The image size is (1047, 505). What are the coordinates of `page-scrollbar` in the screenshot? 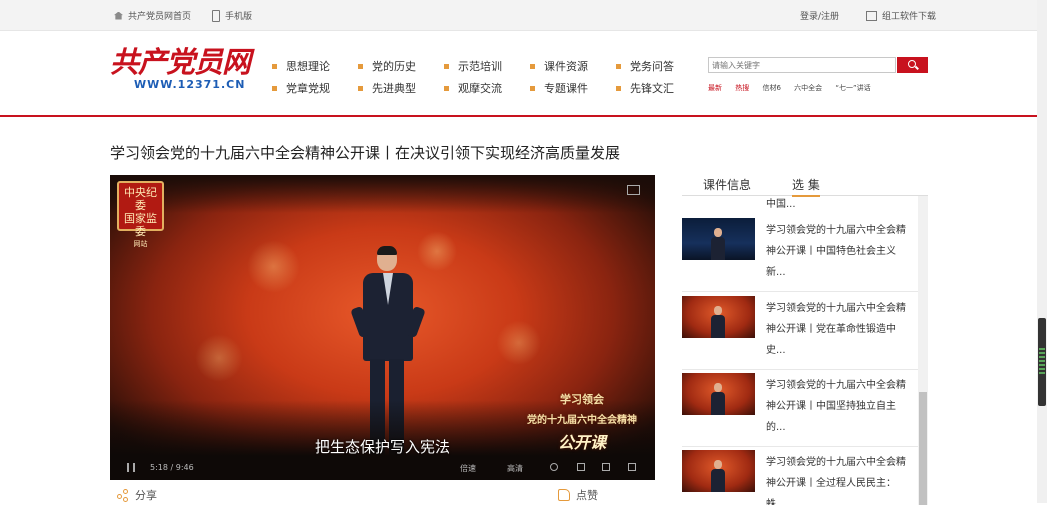 It's located at (1042, 251).